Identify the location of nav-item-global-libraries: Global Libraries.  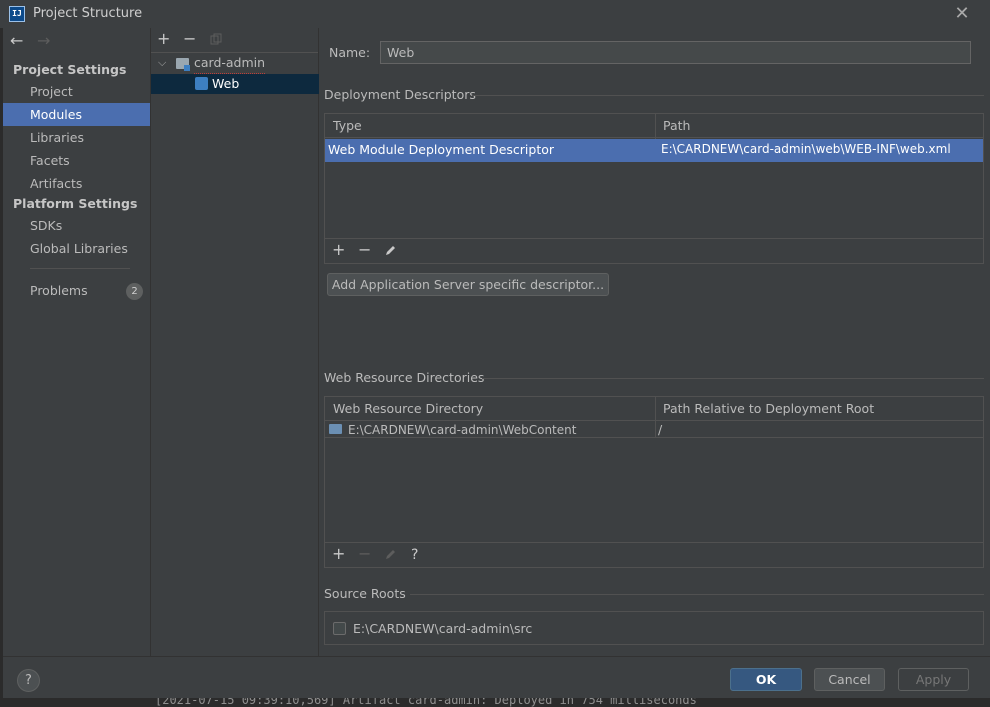
(76, 248).